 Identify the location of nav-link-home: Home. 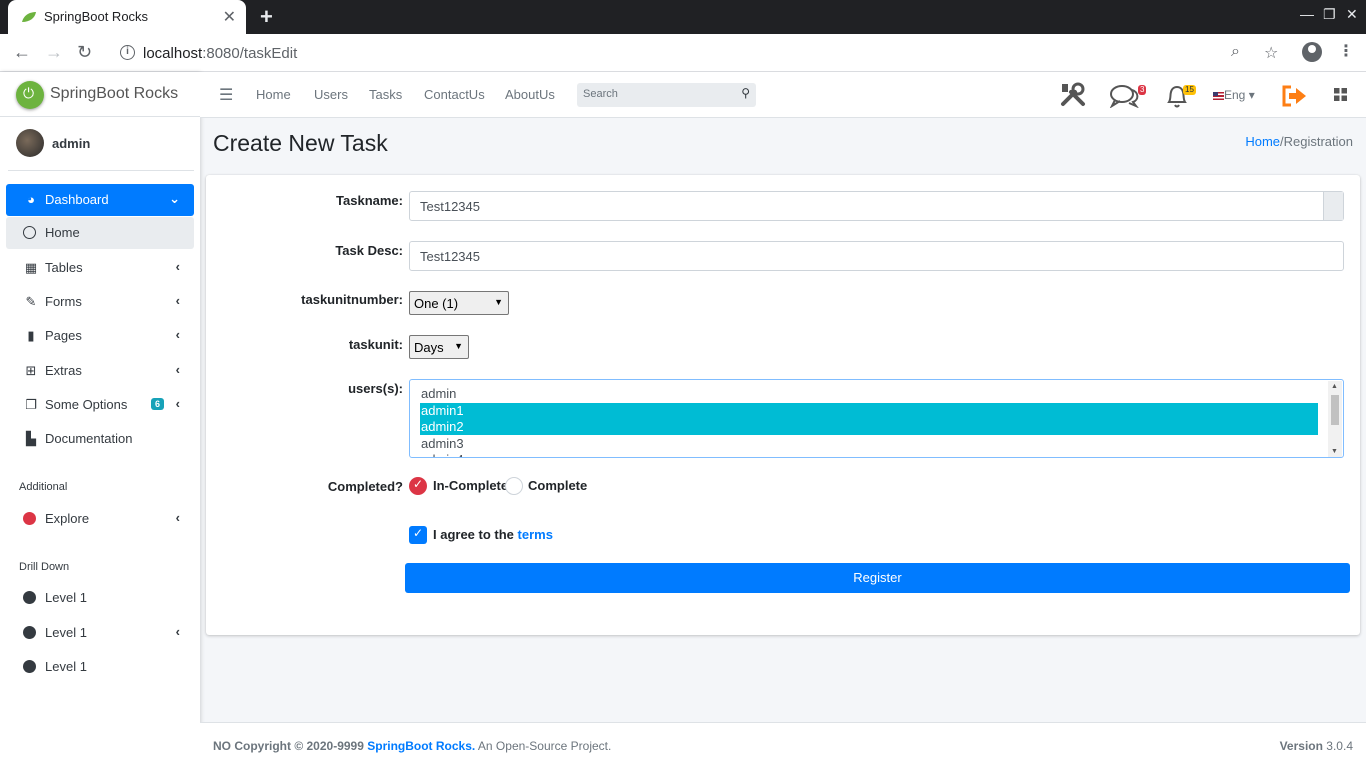
(273, 94).